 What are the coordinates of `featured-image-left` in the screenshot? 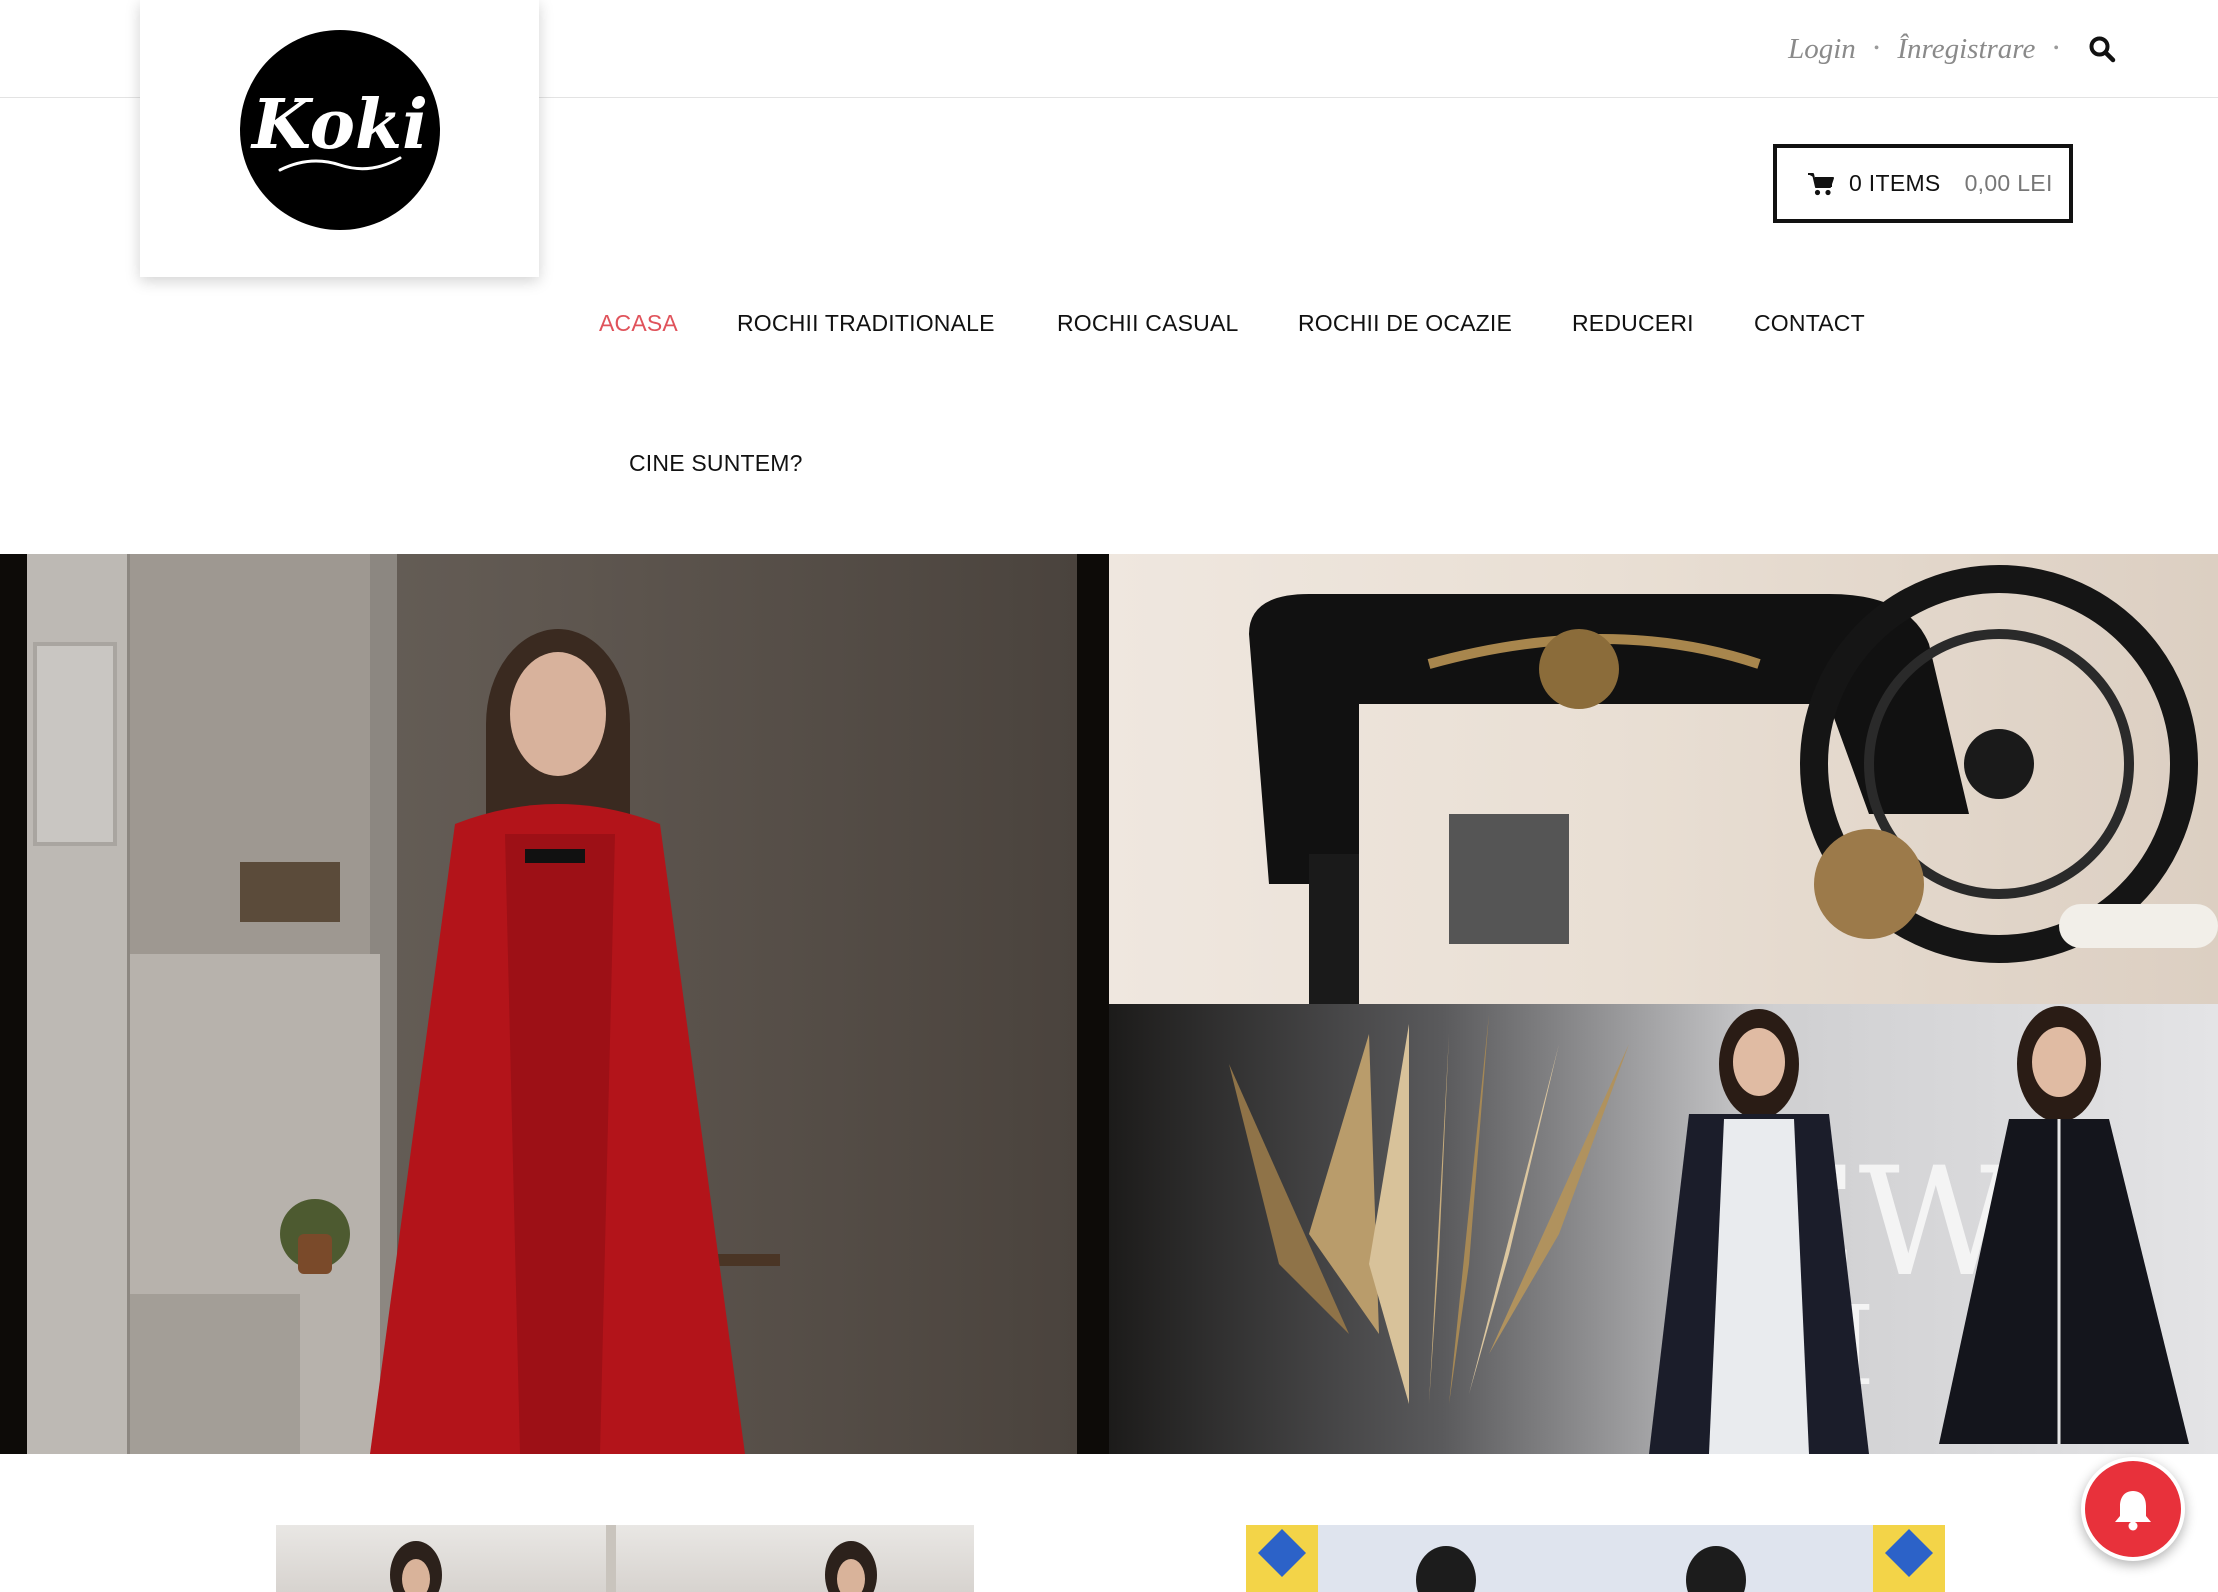 It's located at (625, 1558).